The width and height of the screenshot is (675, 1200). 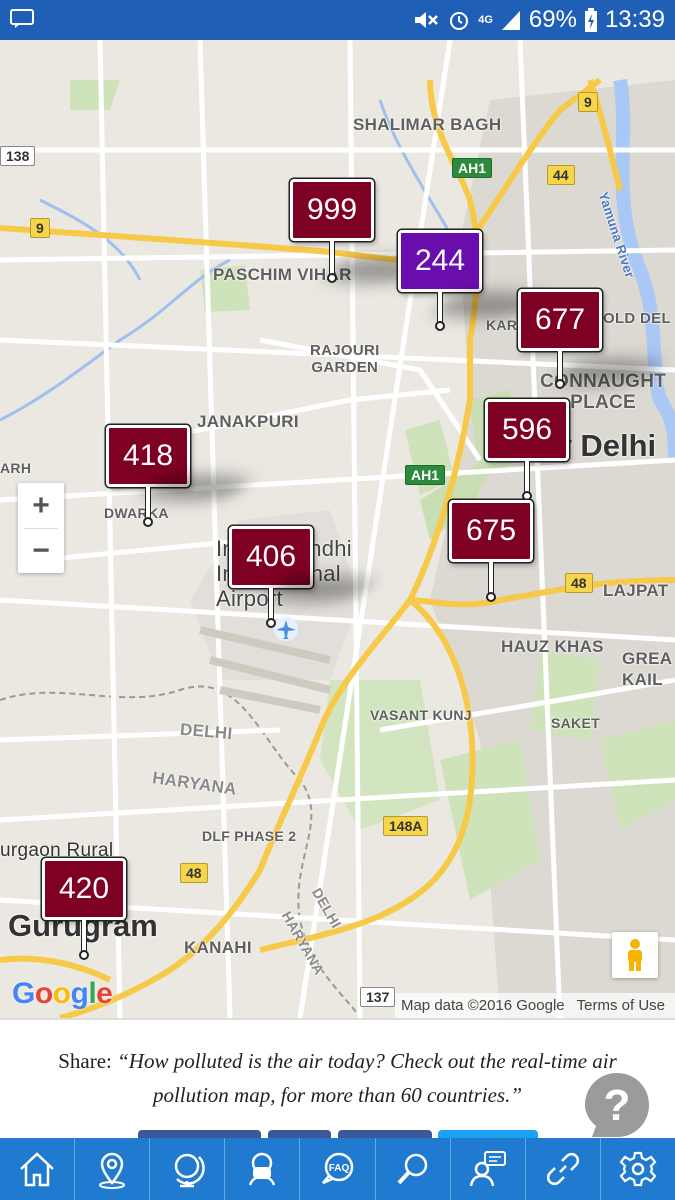 I want to click on street-view-button, so click(x=635, y=955).